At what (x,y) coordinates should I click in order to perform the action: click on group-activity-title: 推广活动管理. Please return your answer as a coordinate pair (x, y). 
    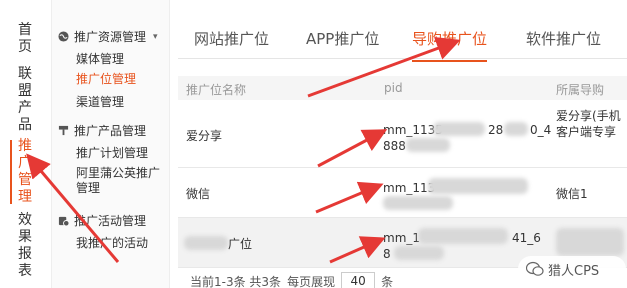
    Looking at the image, I should click on (110, 221).